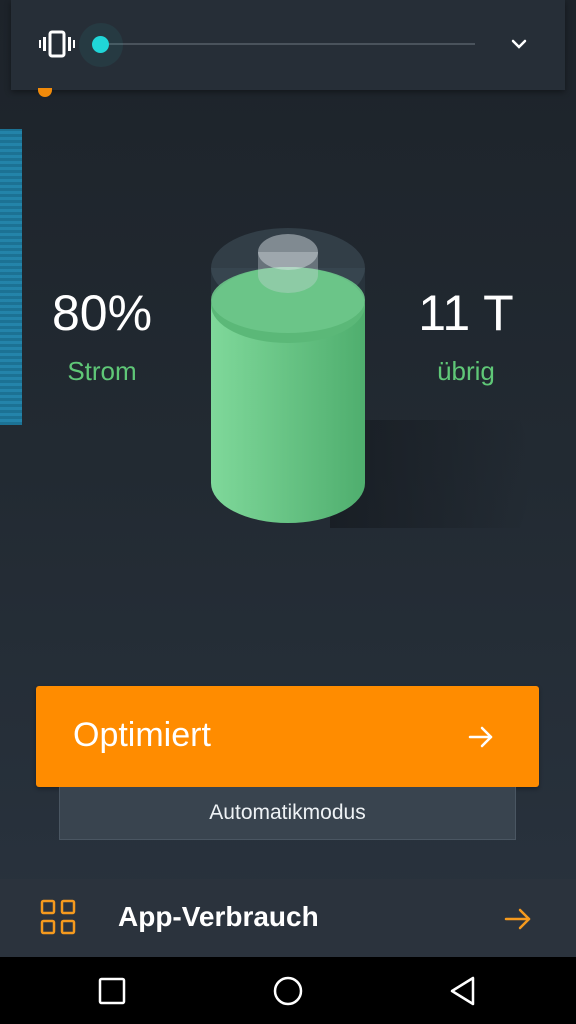 The width and height of the screenshot is (576, 1024). I want to click on recent-apps-icon, so click(112, 991).